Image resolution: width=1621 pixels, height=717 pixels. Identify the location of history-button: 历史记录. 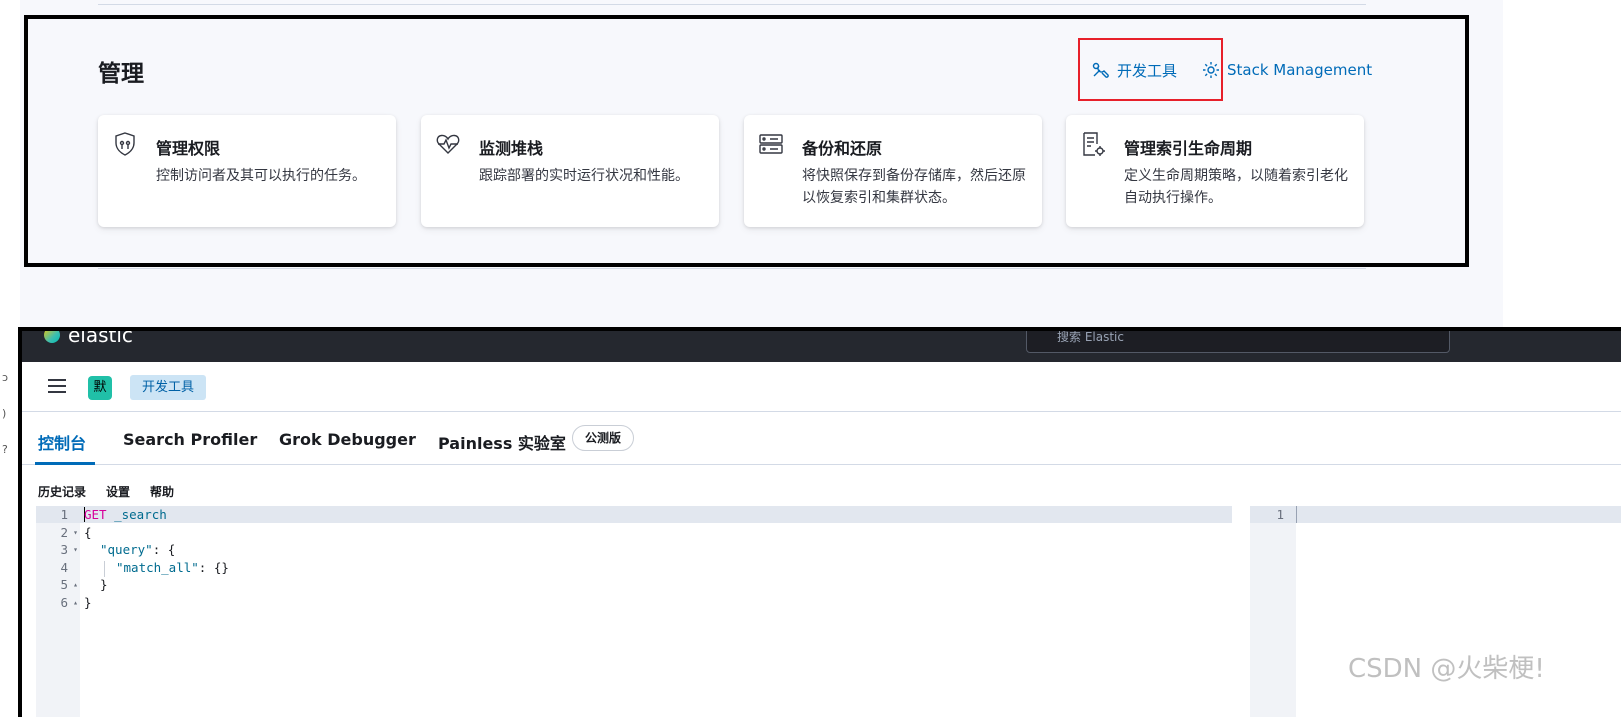
(62, 491).